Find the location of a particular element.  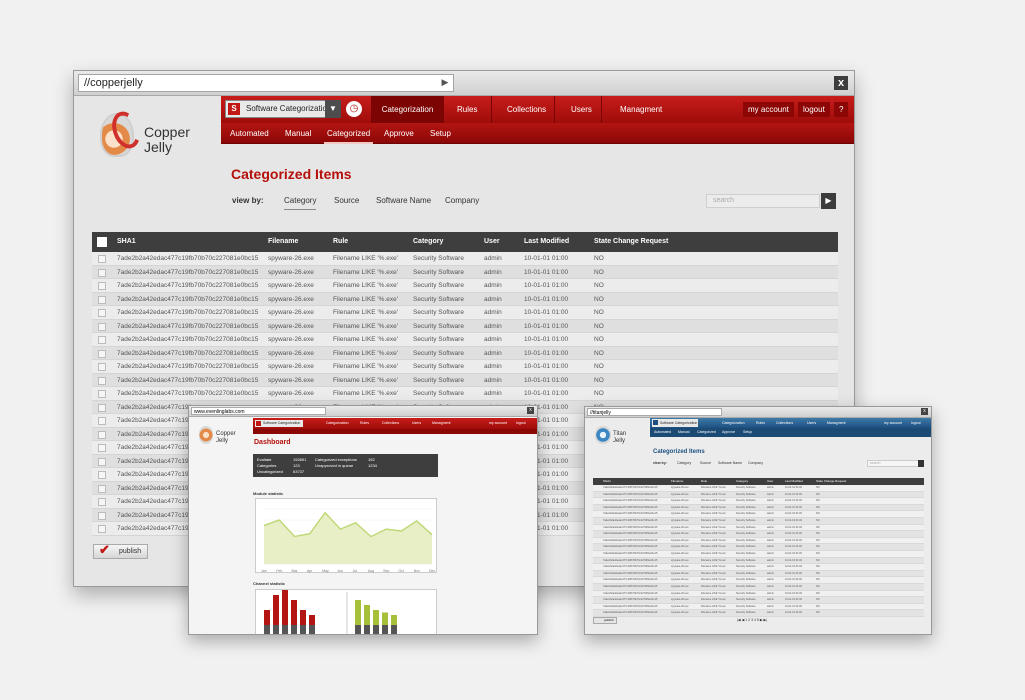

software-select: S Software Categorization is located at coordinates (281, 109).